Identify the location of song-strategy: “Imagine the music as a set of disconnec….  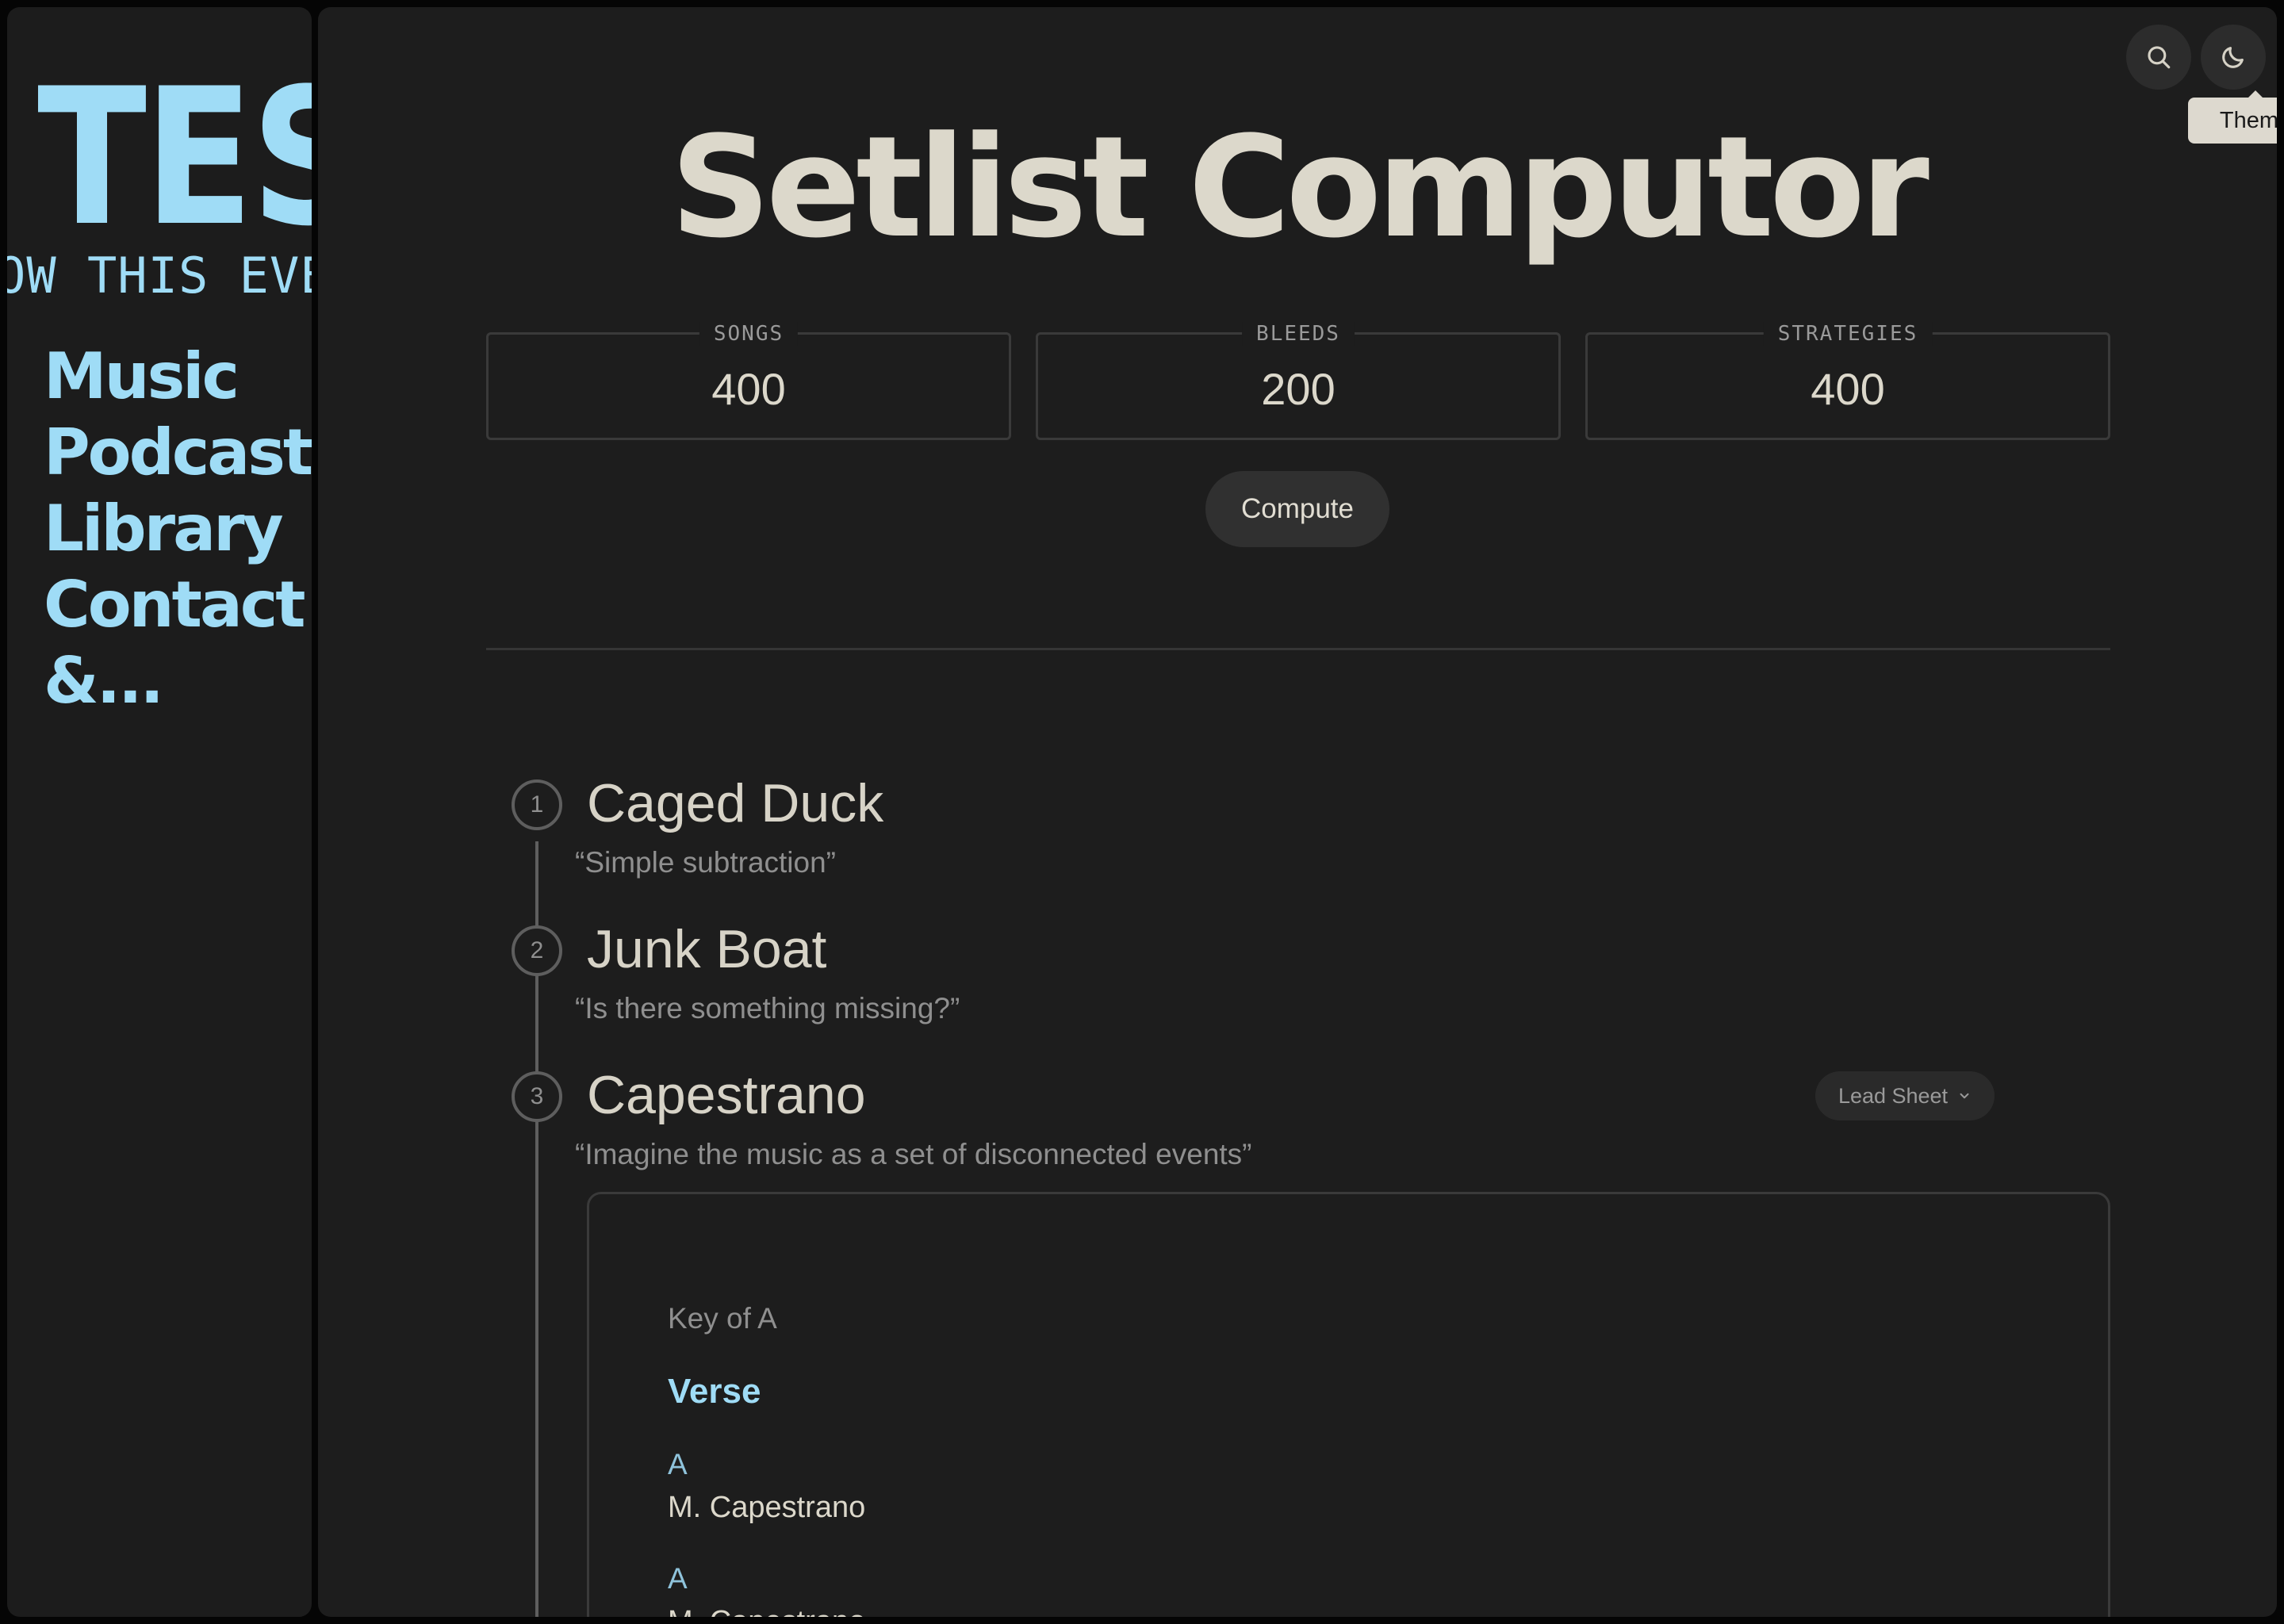
(913, 1154).